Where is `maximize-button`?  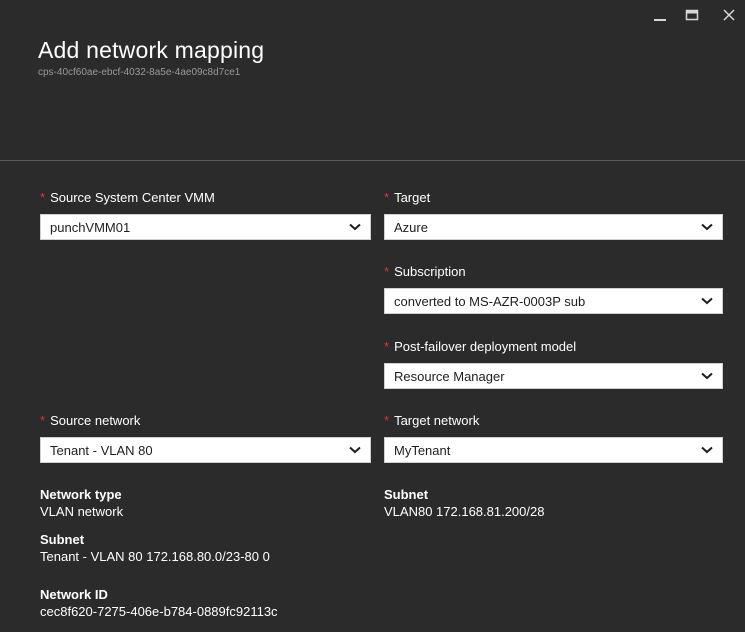
maximize-button is located at coordinates (692, 15).